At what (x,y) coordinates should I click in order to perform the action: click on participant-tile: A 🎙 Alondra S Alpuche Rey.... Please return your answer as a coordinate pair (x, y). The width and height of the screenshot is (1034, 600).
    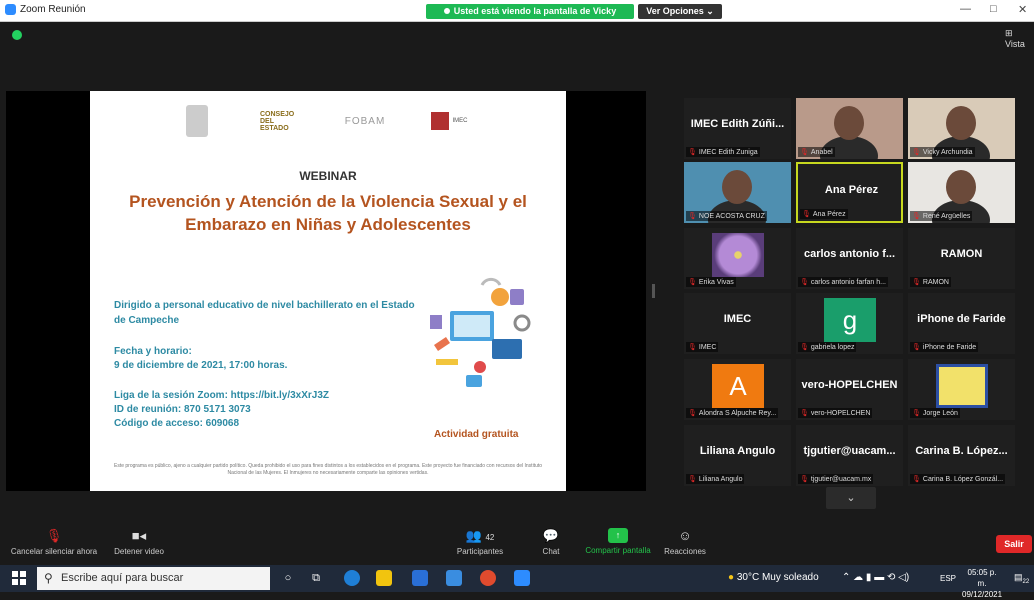
    Looking at the image, I should click on (737, 389).